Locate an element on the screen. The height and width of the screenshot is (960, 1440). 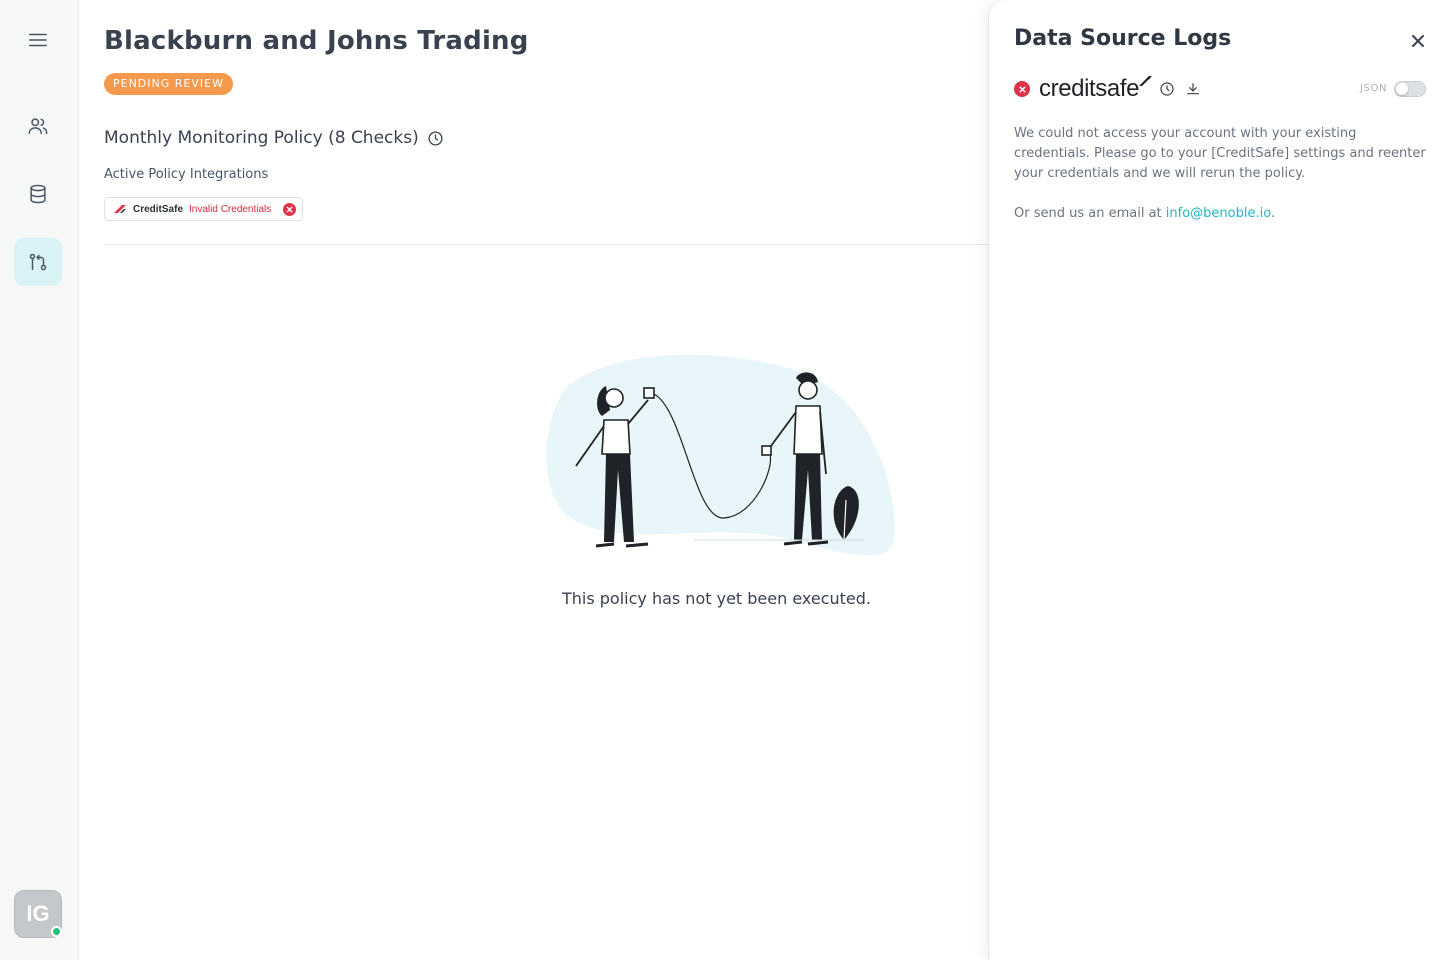
sidebar-item-policies is located at coordinates (38, 262).